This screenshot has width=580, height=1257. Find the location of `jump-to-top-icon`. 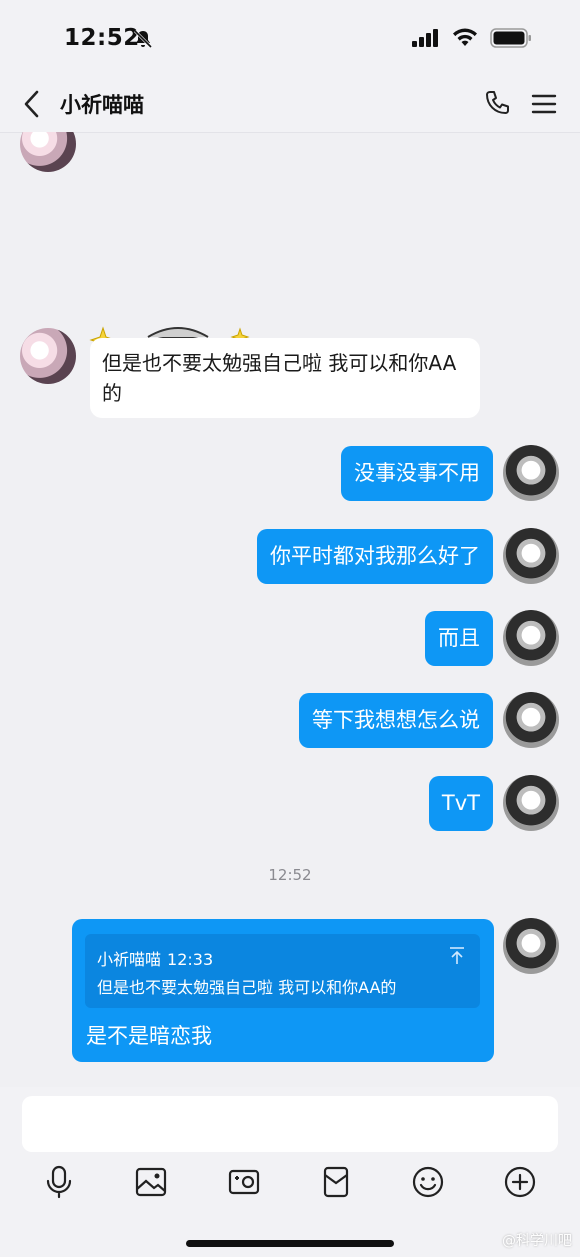

jump-to-top-icon is located at coordinates (457, 956).